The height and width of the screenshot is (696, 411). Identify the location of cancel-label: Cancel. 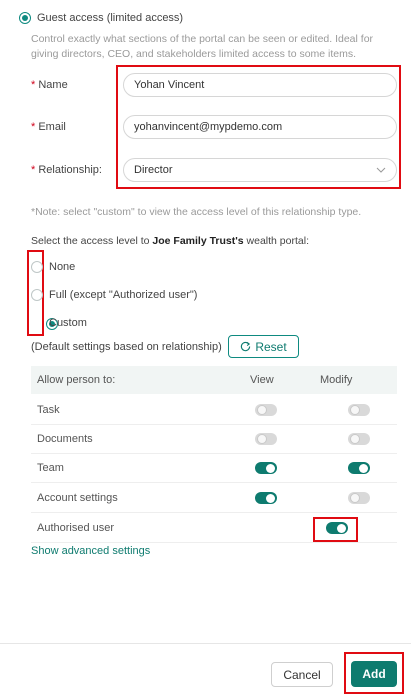
(302, 674).